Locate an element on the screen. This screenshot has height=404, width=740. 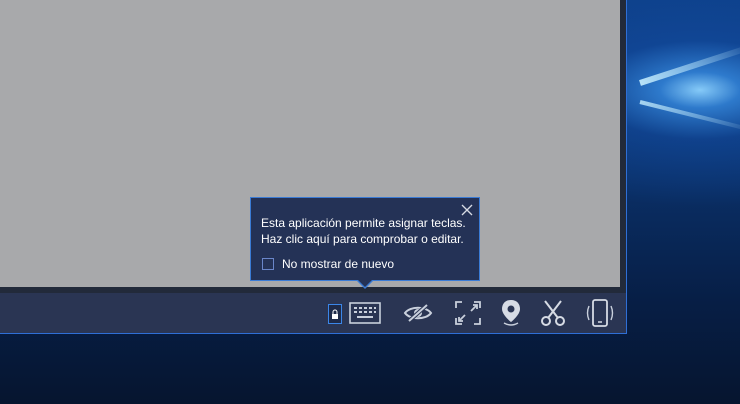
close-button is located at coordinates (467, 209).